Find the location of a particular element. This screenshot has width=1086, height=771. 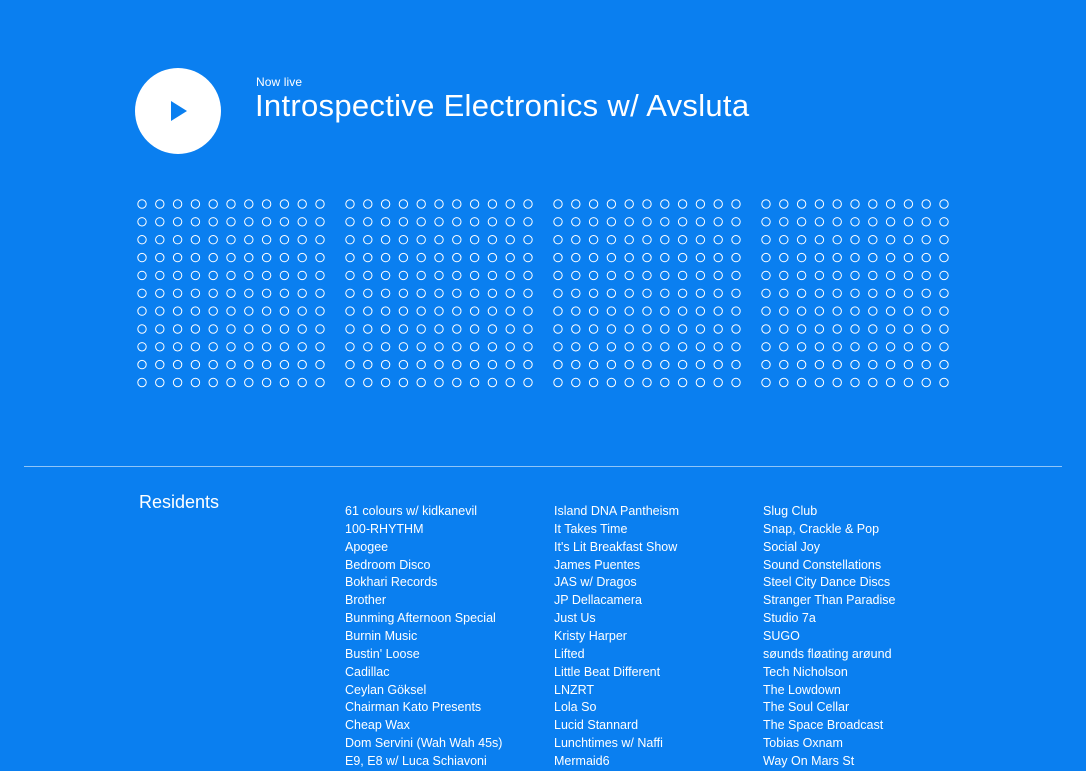

resident-link: 100-RHYTHM is located at coordinates (423, 530).